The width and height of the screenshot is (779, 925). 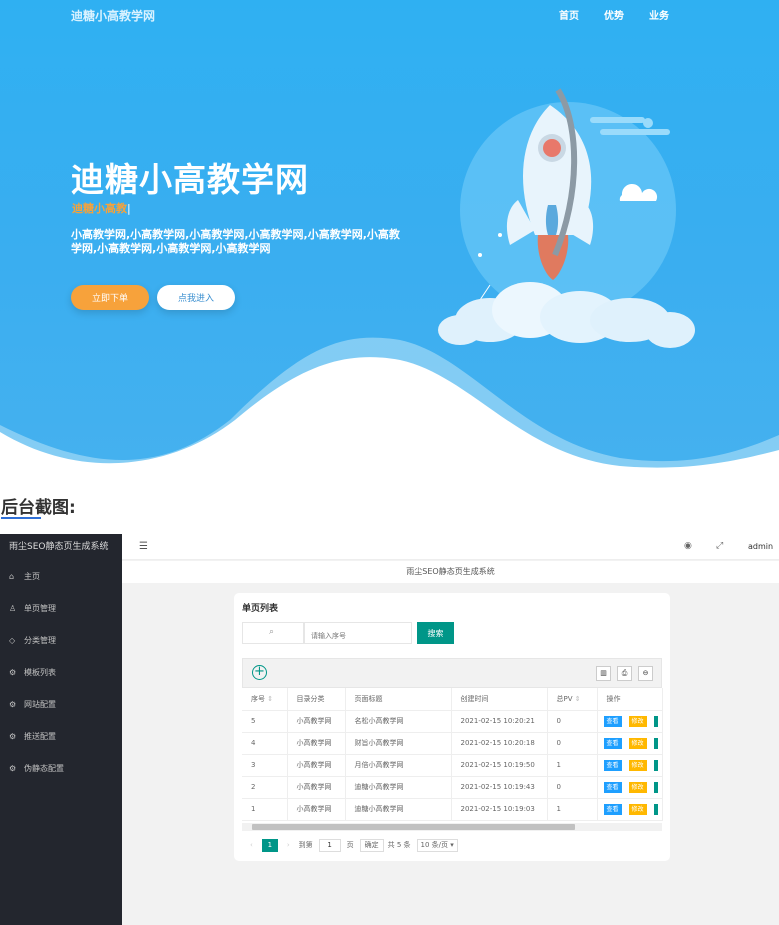 What do you see at coordinates (269, 845) in the screenshot?
I see `current-page: 1` at bounding box center [269, 845].